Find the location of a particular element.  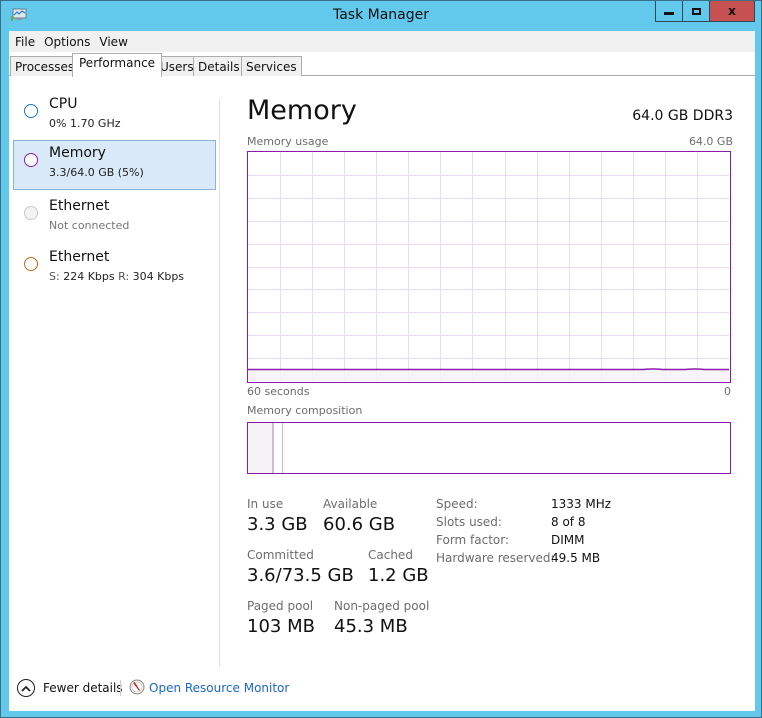

maximize-button is located at coordinates (695, 11).